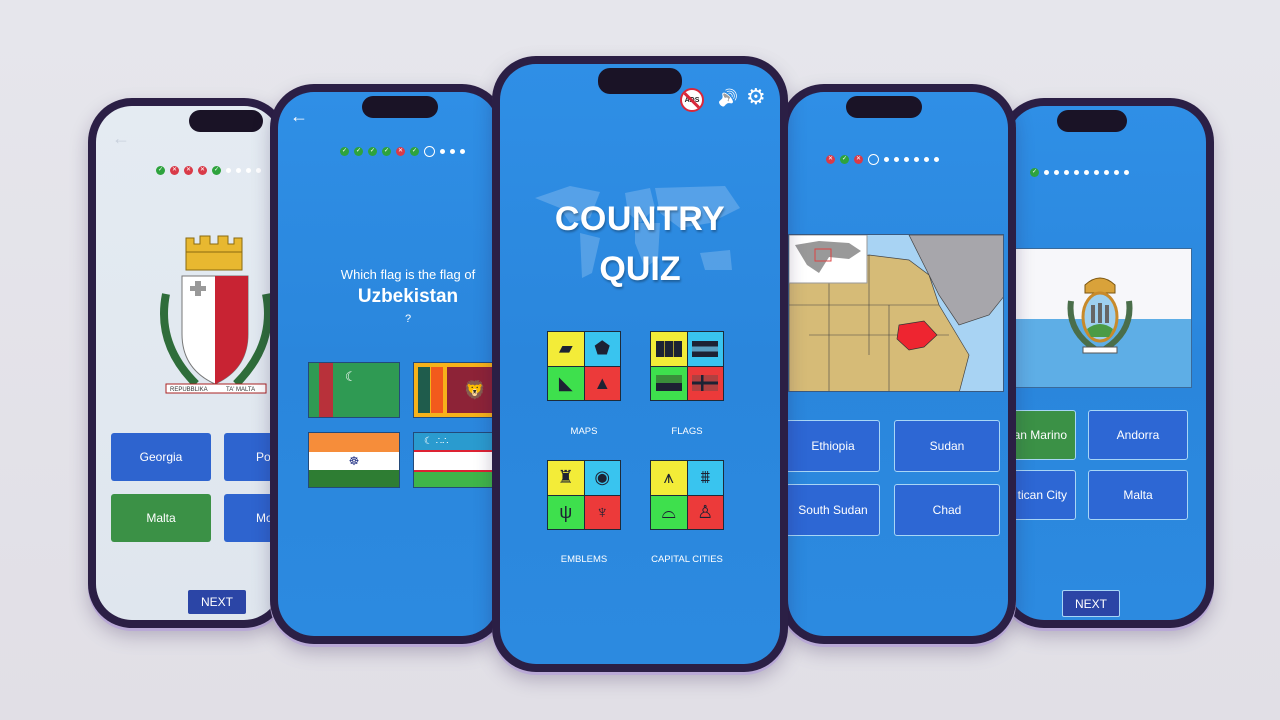 Image resolution: width=1280 pixels, height=720 pixels. I want to click on no-ads-button: ADS, so click(692, 100).